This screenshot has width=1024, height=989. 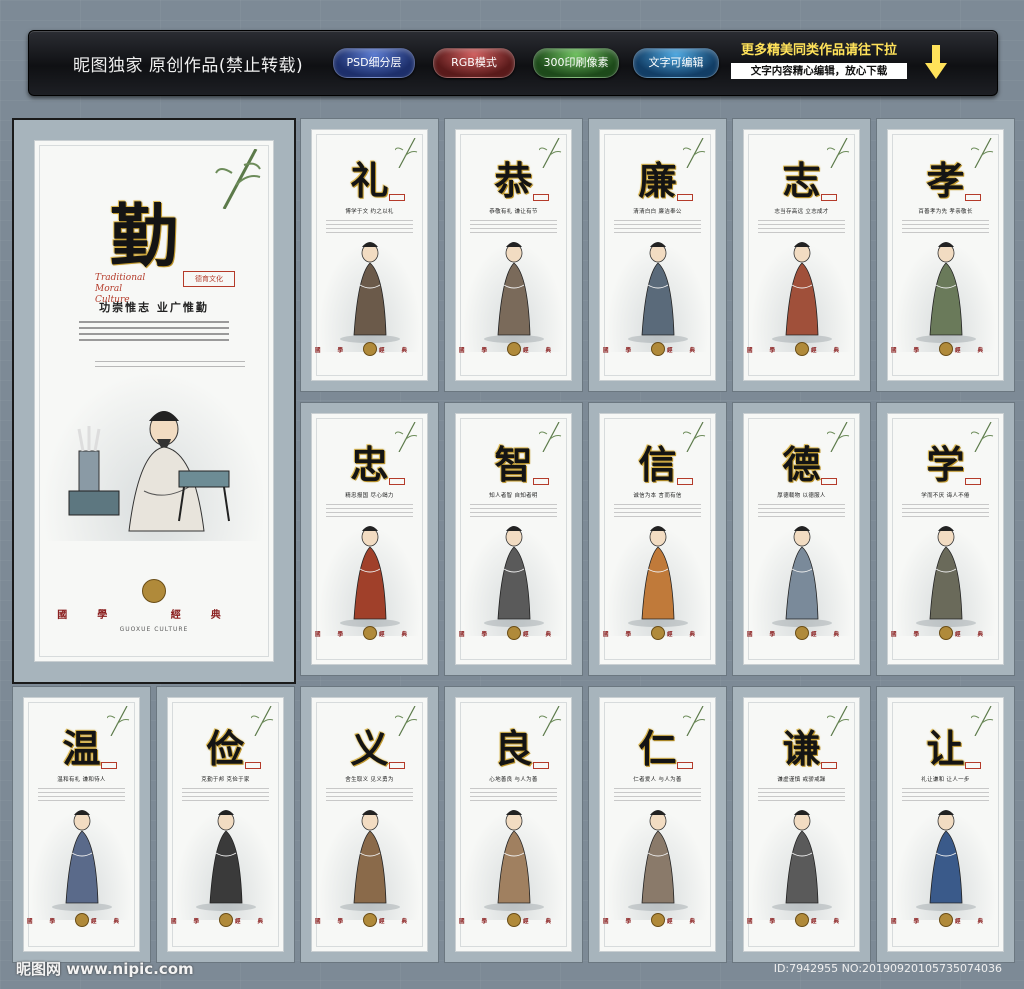 I want to click on poster-motto: 恭敬有礼 谦让有节, so click(x=513, y=212).